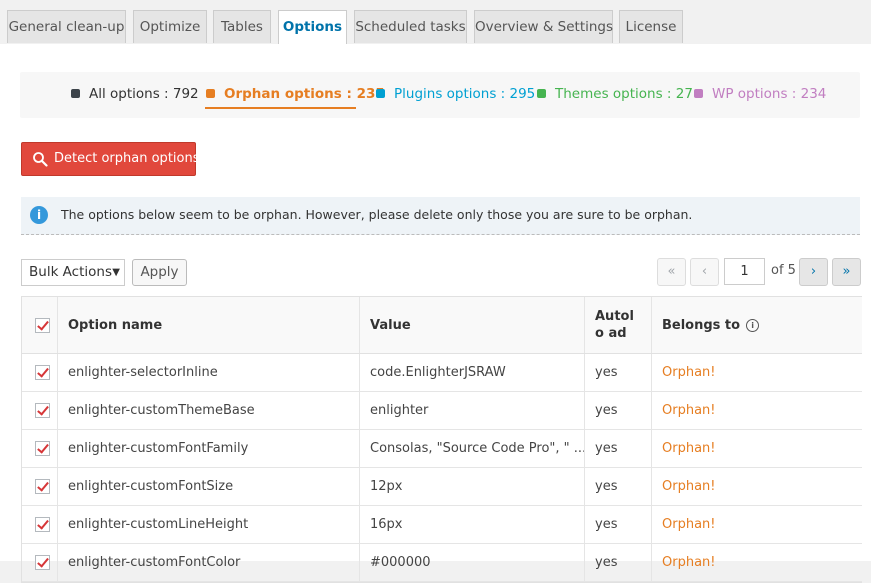 The height and width of the screenshot is (583, 871). I want to click on tab-optimize: Optimize, so click(170, 26).